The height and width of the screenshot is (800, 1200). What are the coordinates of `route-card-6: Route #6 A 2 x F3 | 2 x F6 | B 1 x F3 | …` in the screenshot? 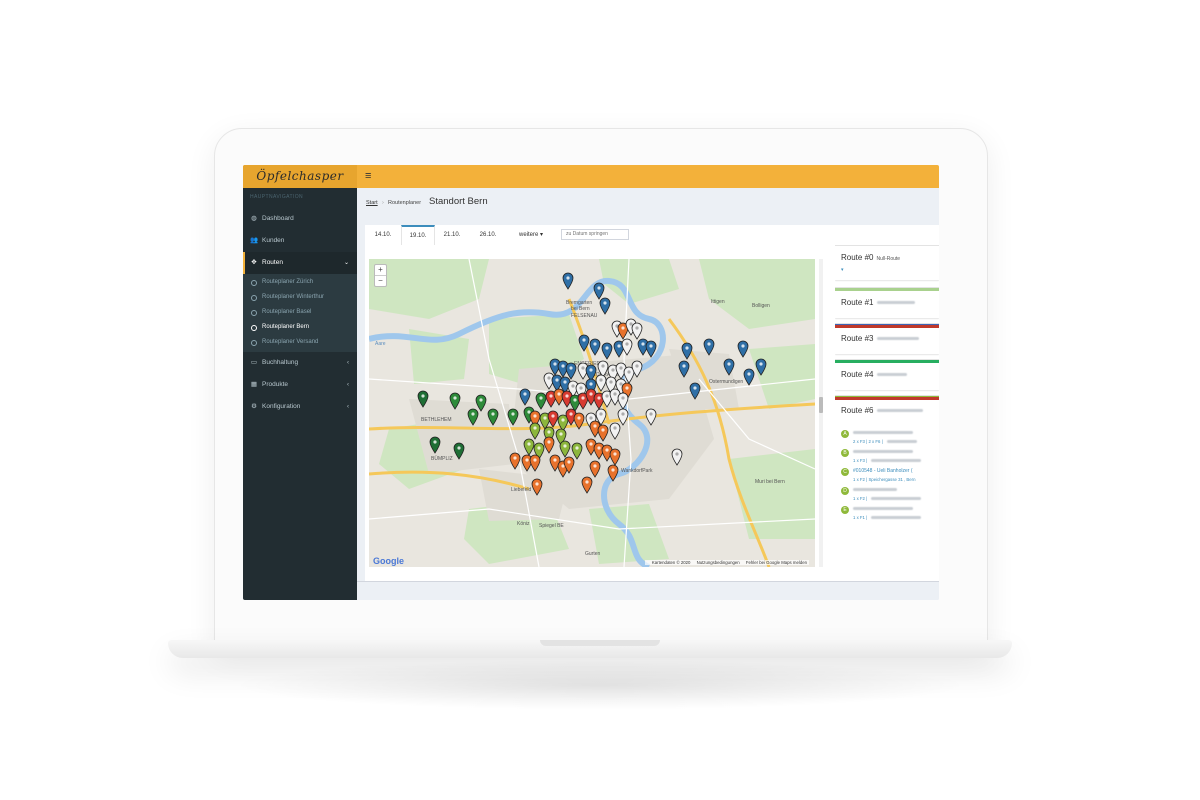 It's located at (887, 488).